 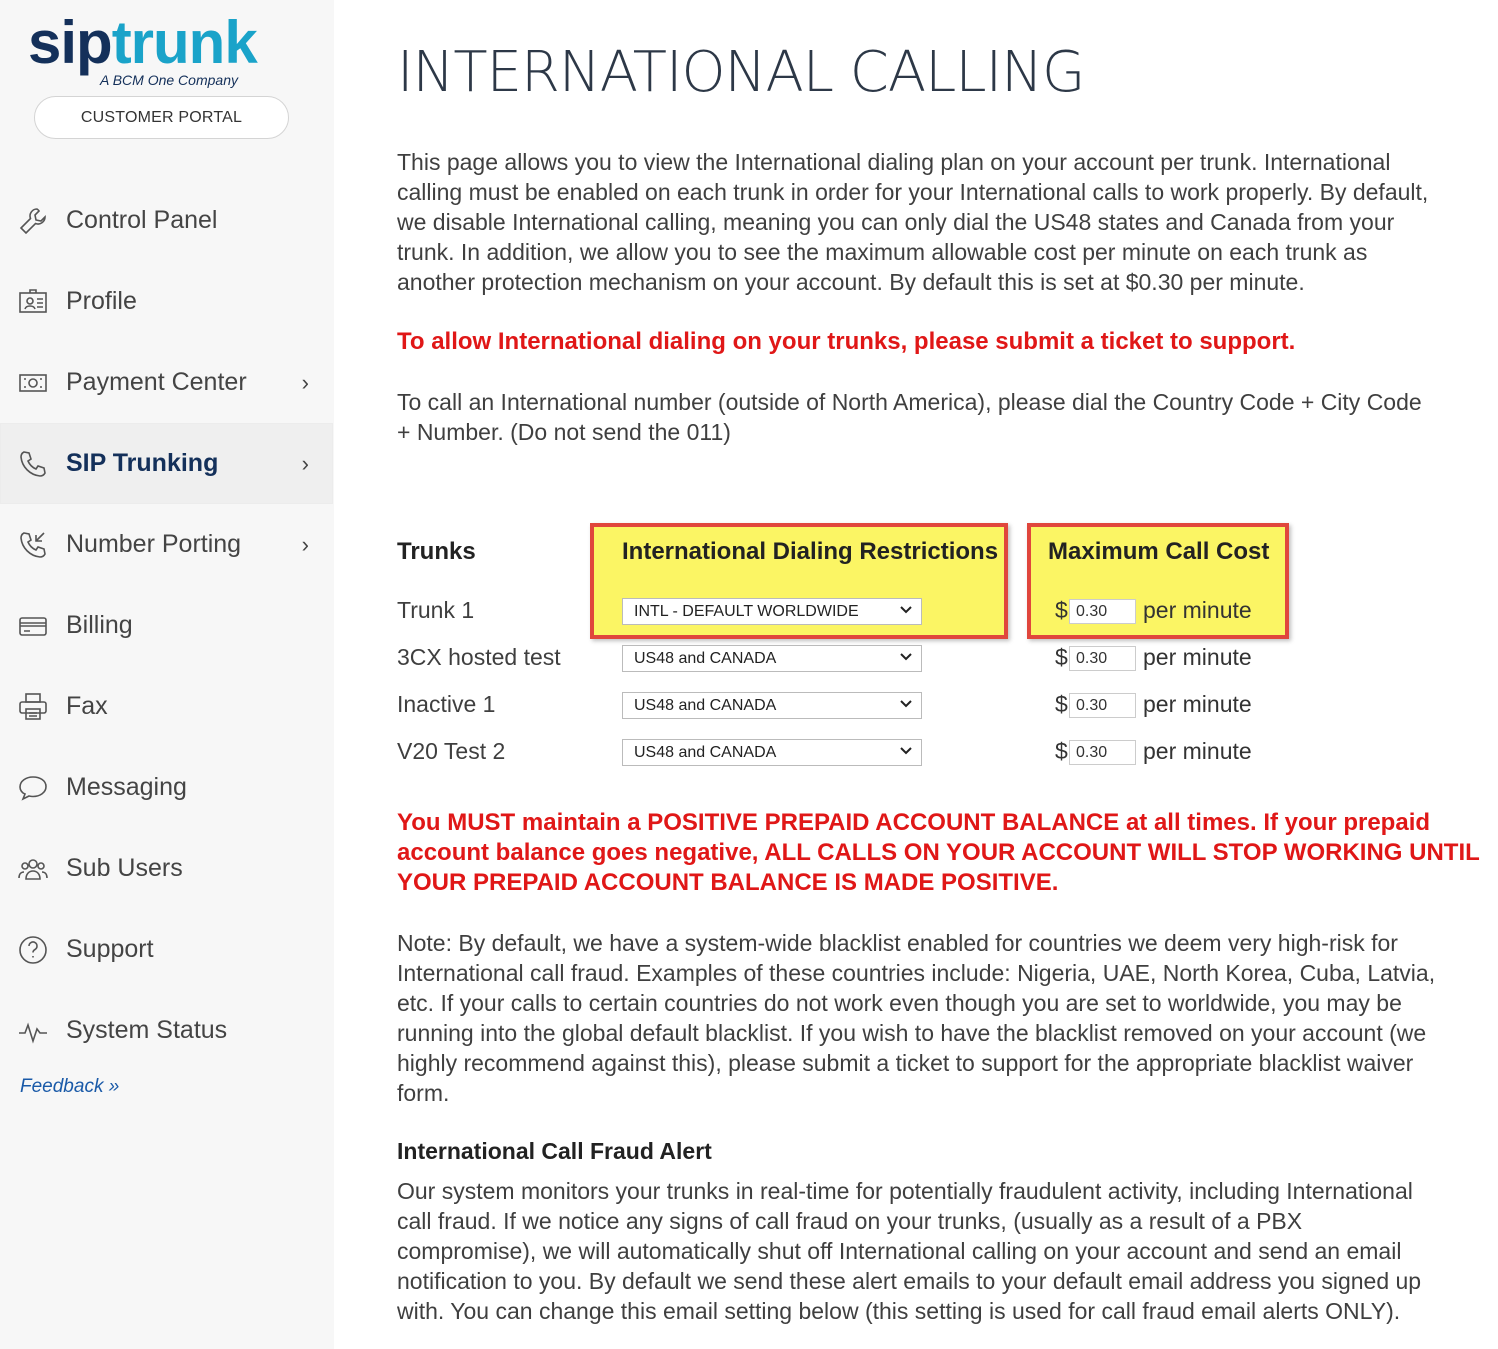 I want to click on sidebar-item-sub-users: Sub Users, so click(x=166, y=868).